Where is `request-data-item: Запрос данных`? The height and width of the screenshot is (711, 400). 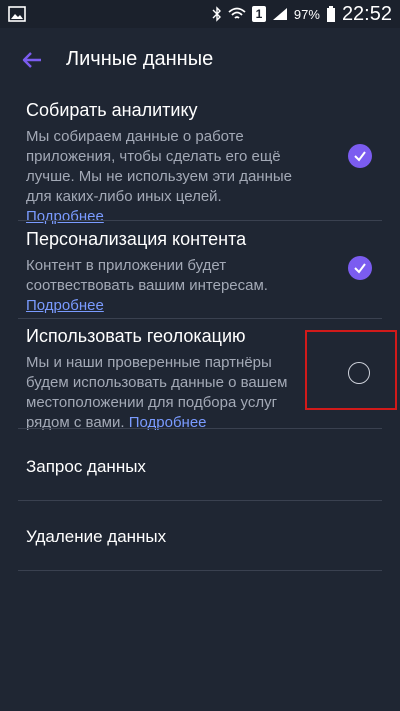
request-data-item: Запрос данных is located at coordinates (86, 467).